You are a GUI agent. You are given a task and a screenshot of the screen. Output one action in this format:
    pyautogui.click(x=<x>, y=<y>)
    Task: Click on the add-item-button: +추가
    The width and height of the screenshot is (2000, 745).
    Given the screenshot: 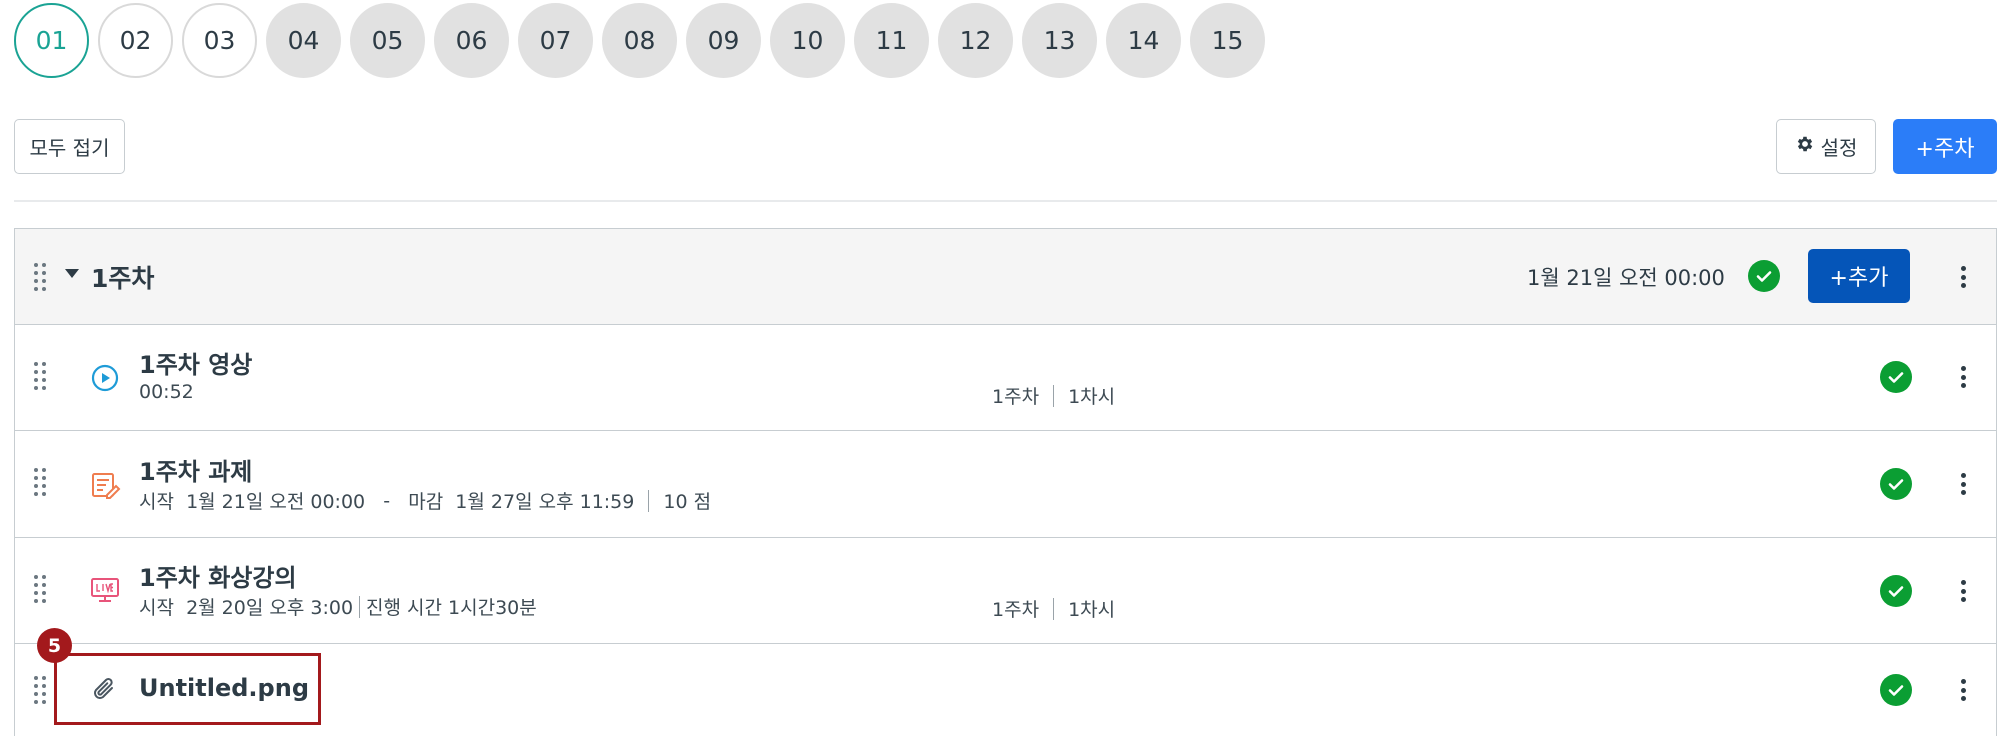 What is the action you would take?
    pyautogui.click(x=1859, y=276)
    